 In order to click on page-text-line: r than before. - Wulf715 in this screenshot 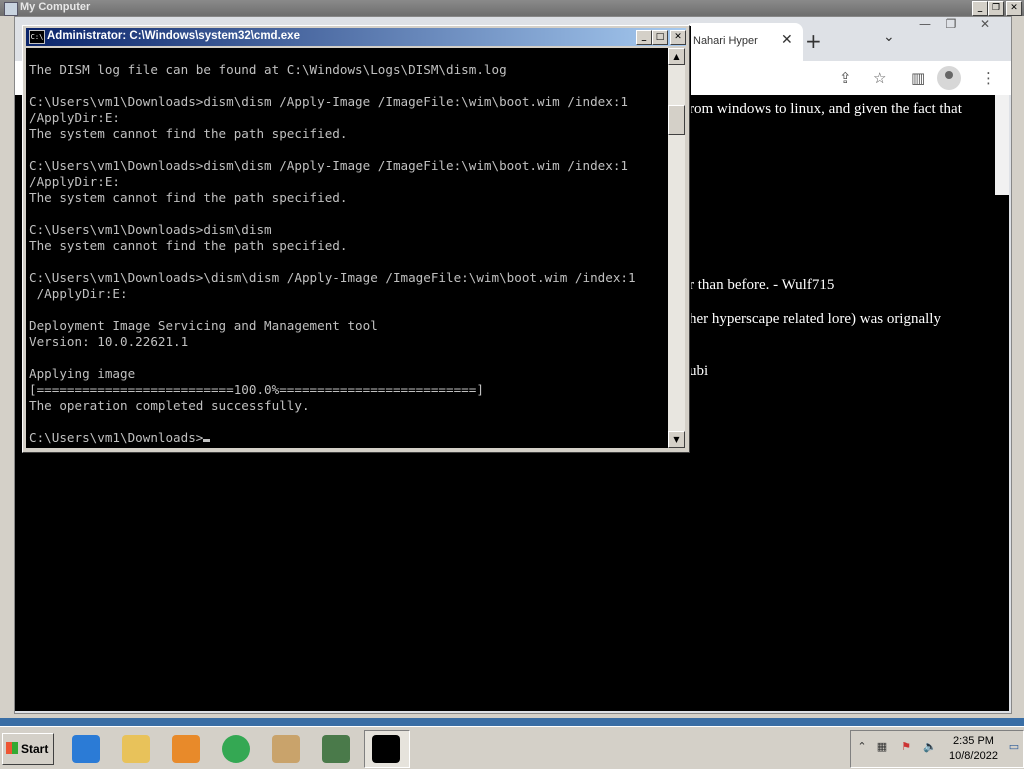, I will do `click(762, 285)`.